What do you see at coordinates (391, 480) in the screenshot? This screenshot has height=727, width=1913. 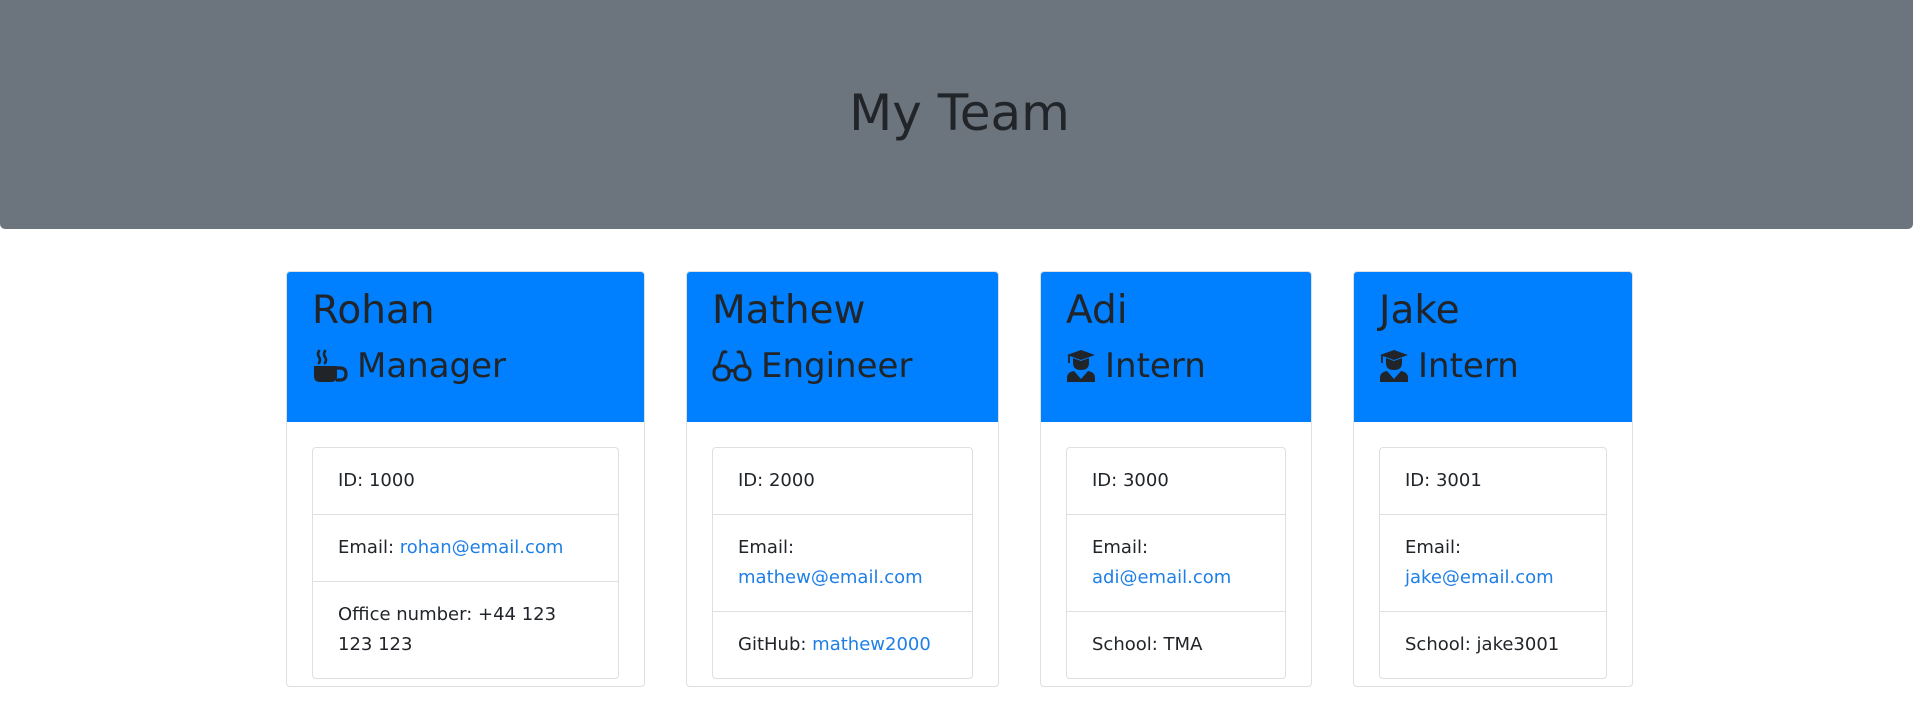 I see `id-value: 1000` at bounding box center [391, 480].